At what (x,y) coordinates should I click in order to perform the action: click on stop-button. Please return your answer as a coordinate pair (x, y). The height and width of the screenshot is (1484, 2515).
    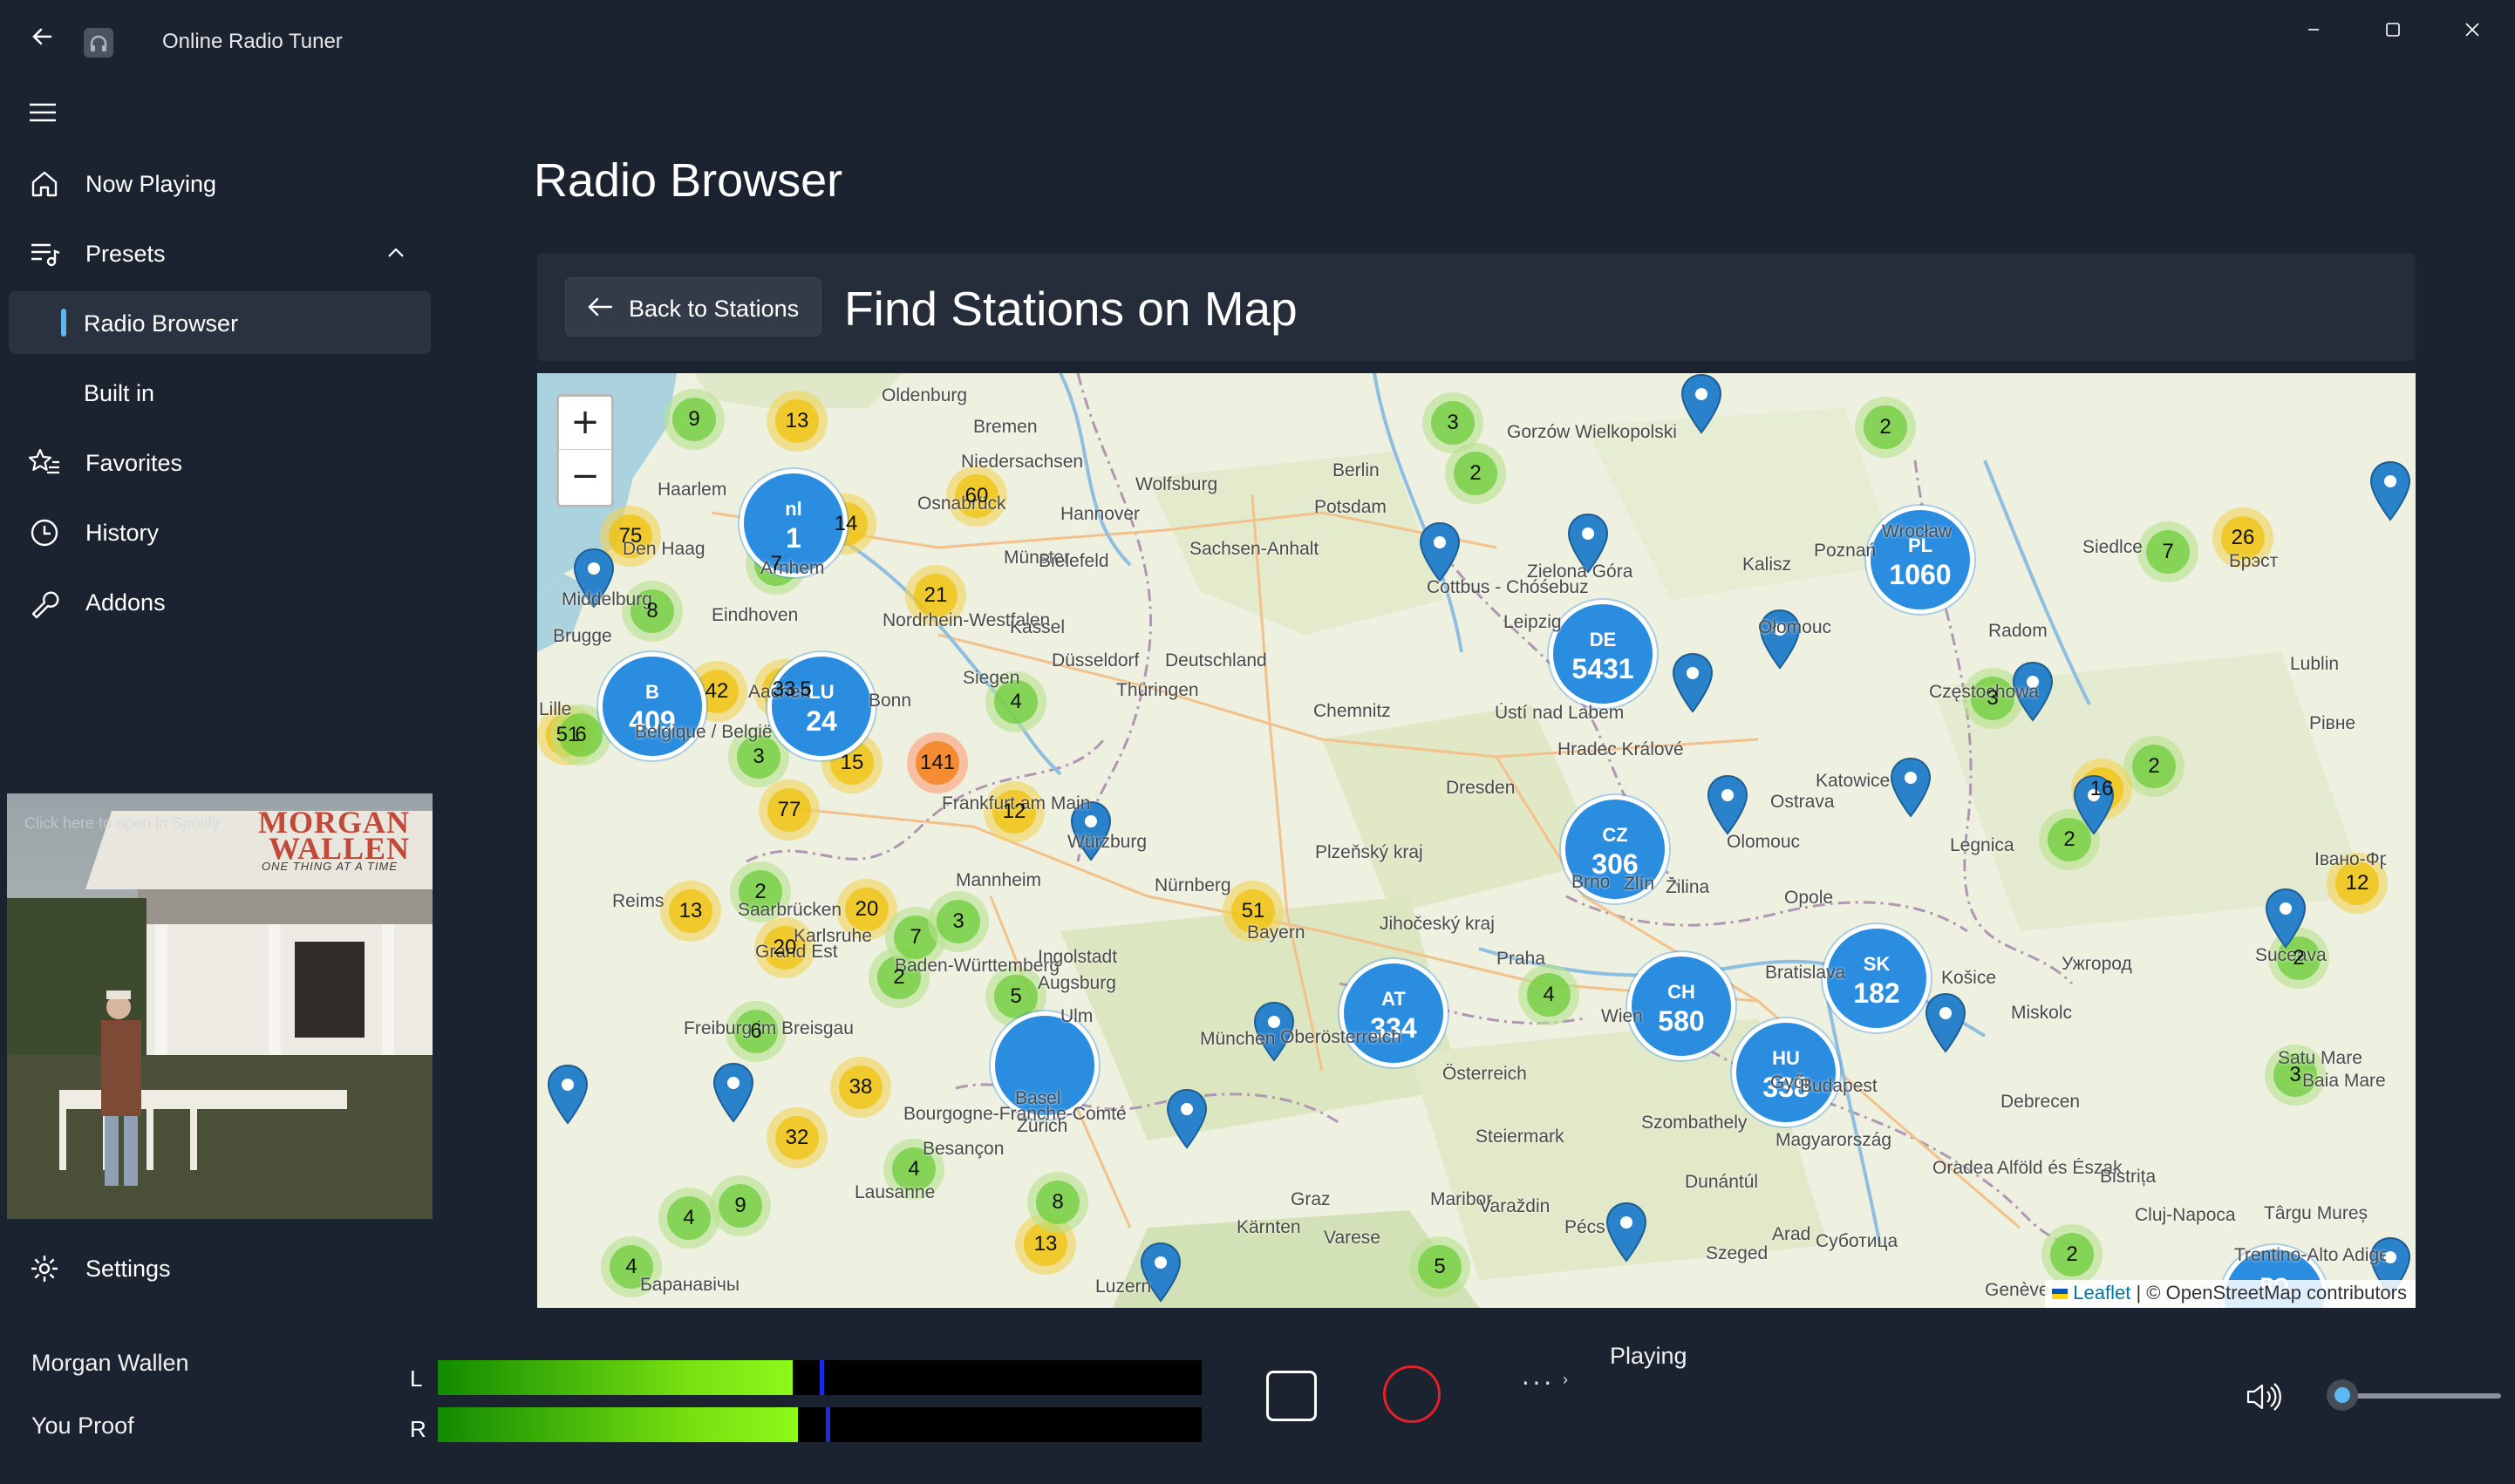
    Looking at the image, I should click on (1291, 1396).